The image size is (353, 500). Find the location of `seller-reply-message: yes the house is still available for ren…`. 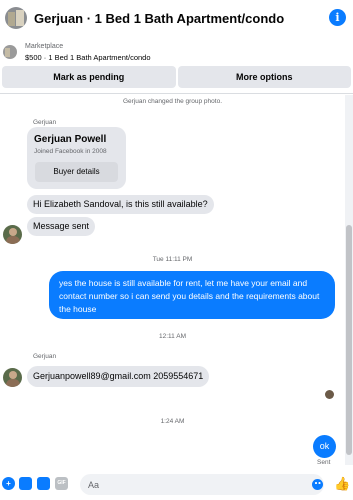

seller-reply-message: yes the house is still available for ren… is located at coordinates (192, 295).